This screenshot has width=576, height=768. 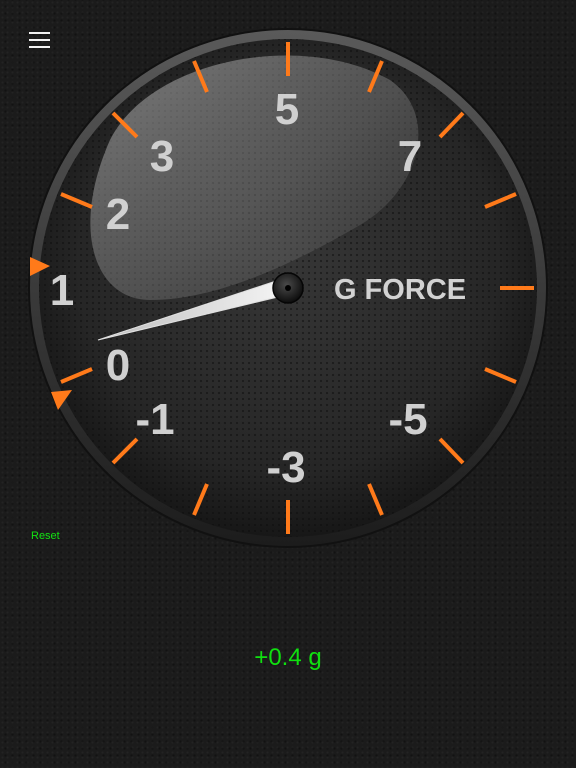 I want to click on scale-label-5: 5, so click(x=287, y=109).